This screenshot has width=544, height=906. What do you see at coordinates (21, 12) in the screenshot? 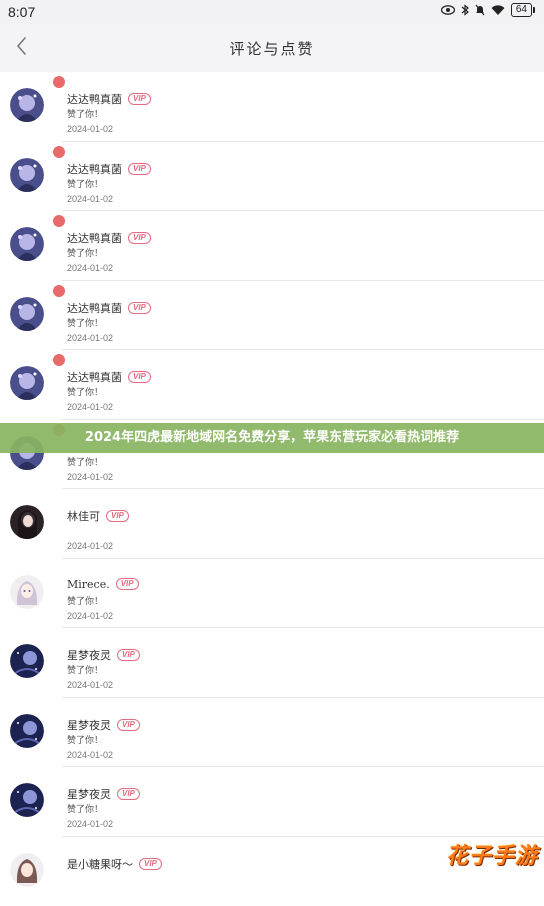
I see `status-time: 8:07` at bounding box center [21, 12].